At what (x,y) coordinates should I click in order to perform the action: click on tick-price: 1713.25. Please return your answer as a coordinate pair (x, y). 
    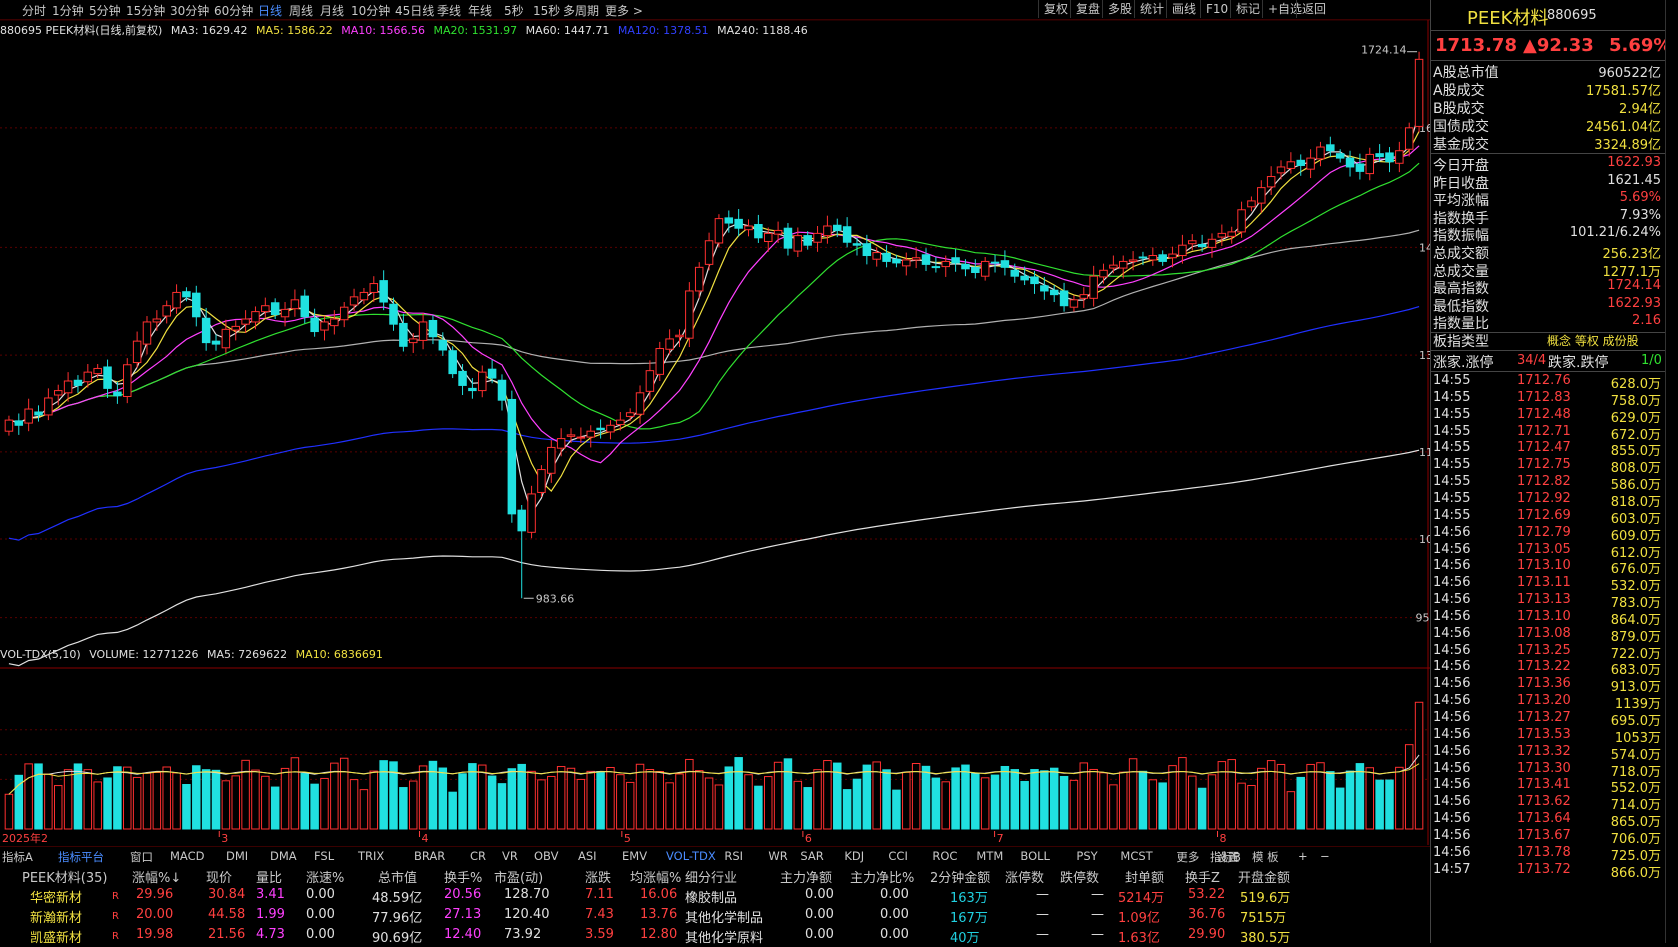
    Looking at the image, I should click on (1544, 650).